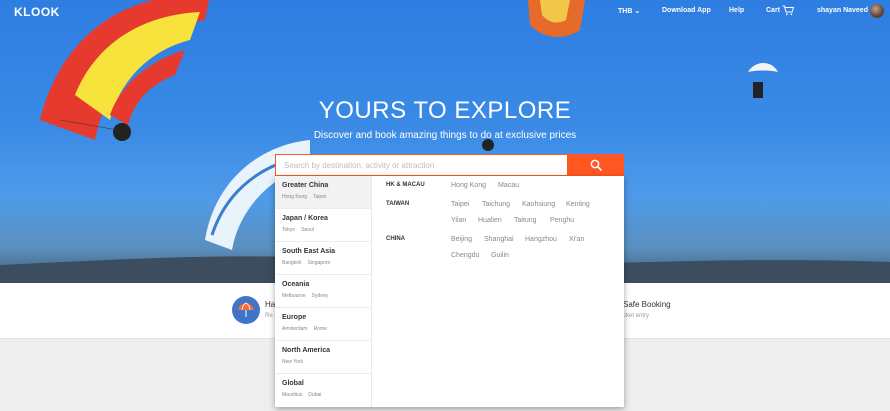 Image resolution: width=890 pixels, height=411 pixels. Describe the element at coordinates (490, 220) in the screenshot. I see `city-link-hualien: Hualien` at that location.